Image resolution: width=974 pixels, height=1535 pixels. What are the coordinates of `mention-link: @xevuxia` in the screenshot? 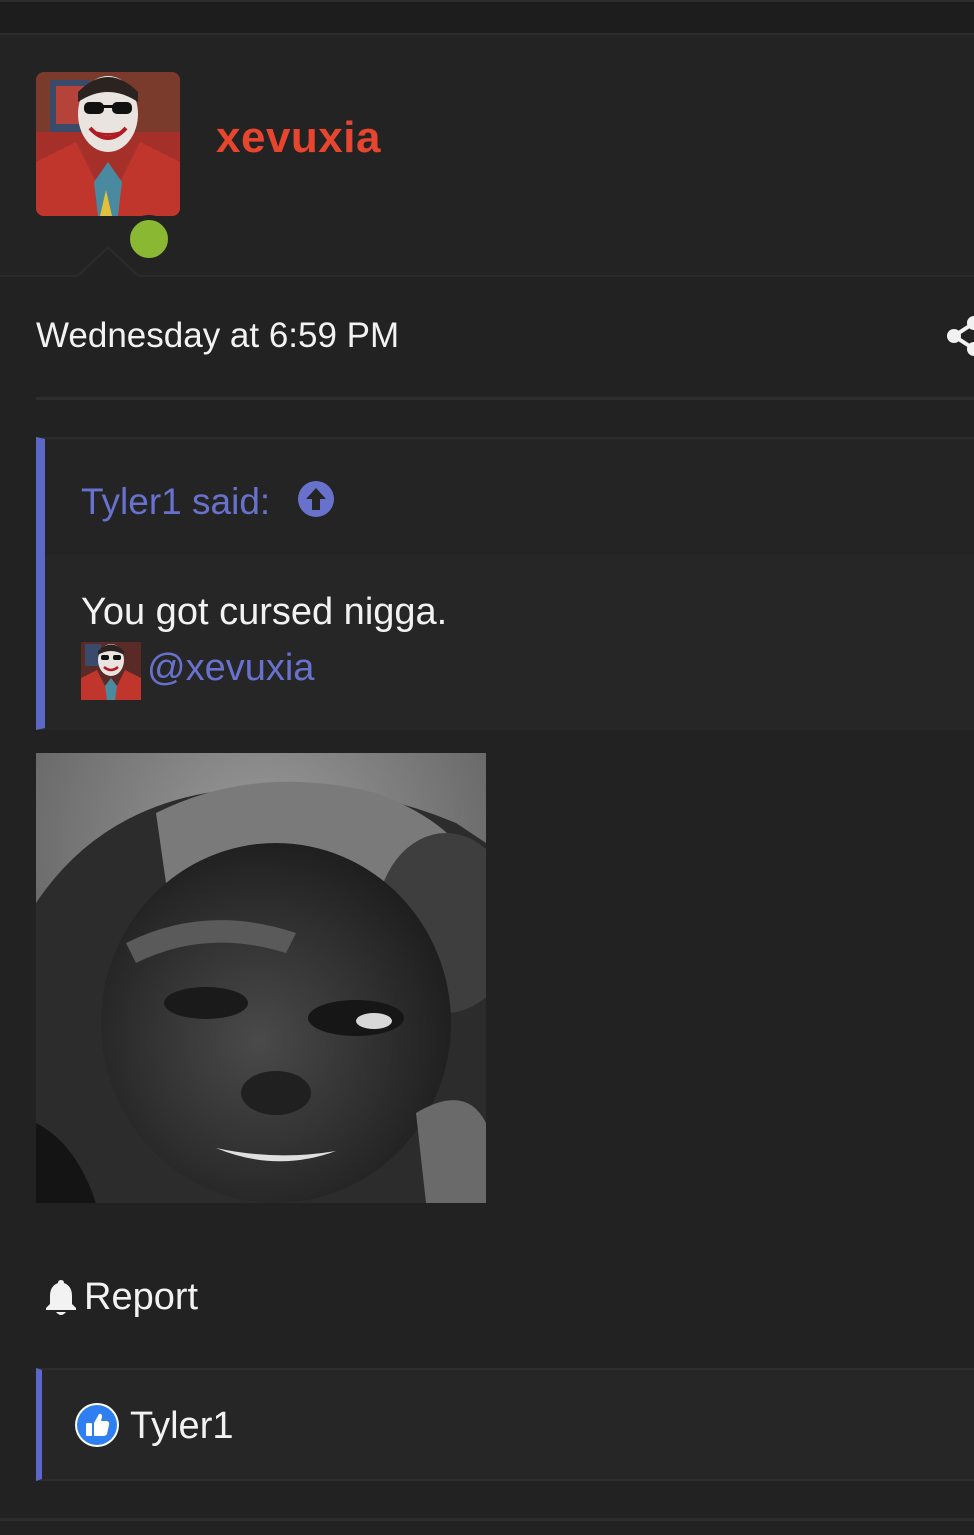 It's located at (230, 668).